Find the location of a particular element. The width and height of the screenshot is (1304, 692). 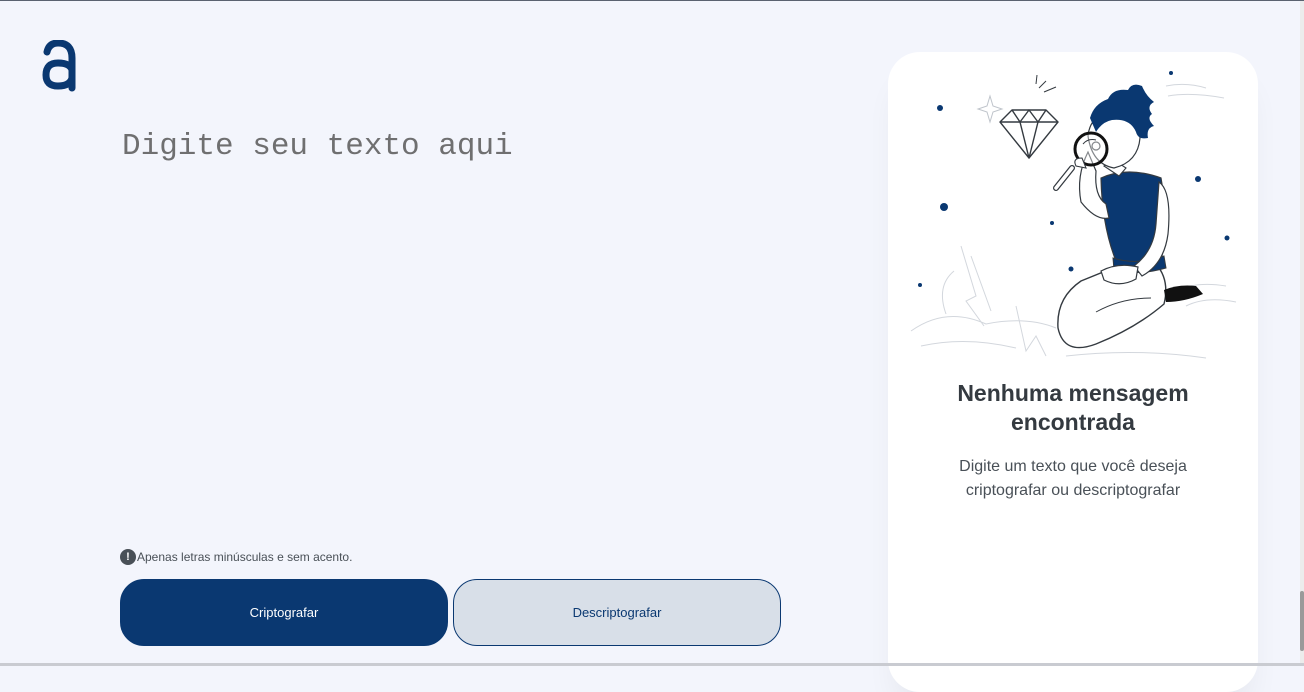

exclamation-icon: ! is located at coordinates (128, 557).